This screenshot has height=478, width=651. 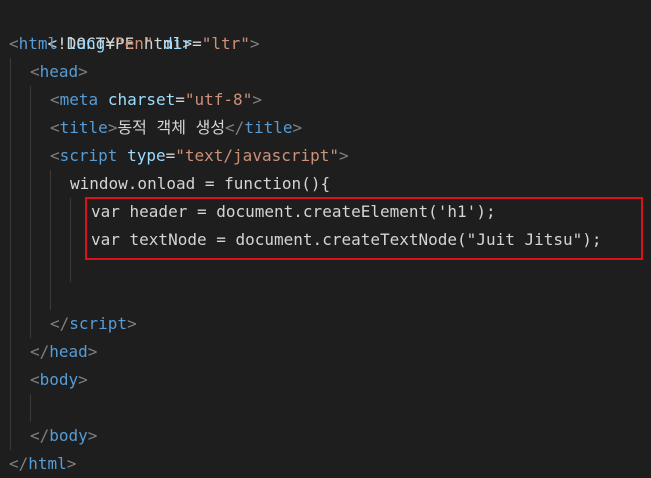 What do you see at coordinates (257, 155) in the screenshot?
I see `attribute-value: "text/javascript"` at bounding box center [257, 155].